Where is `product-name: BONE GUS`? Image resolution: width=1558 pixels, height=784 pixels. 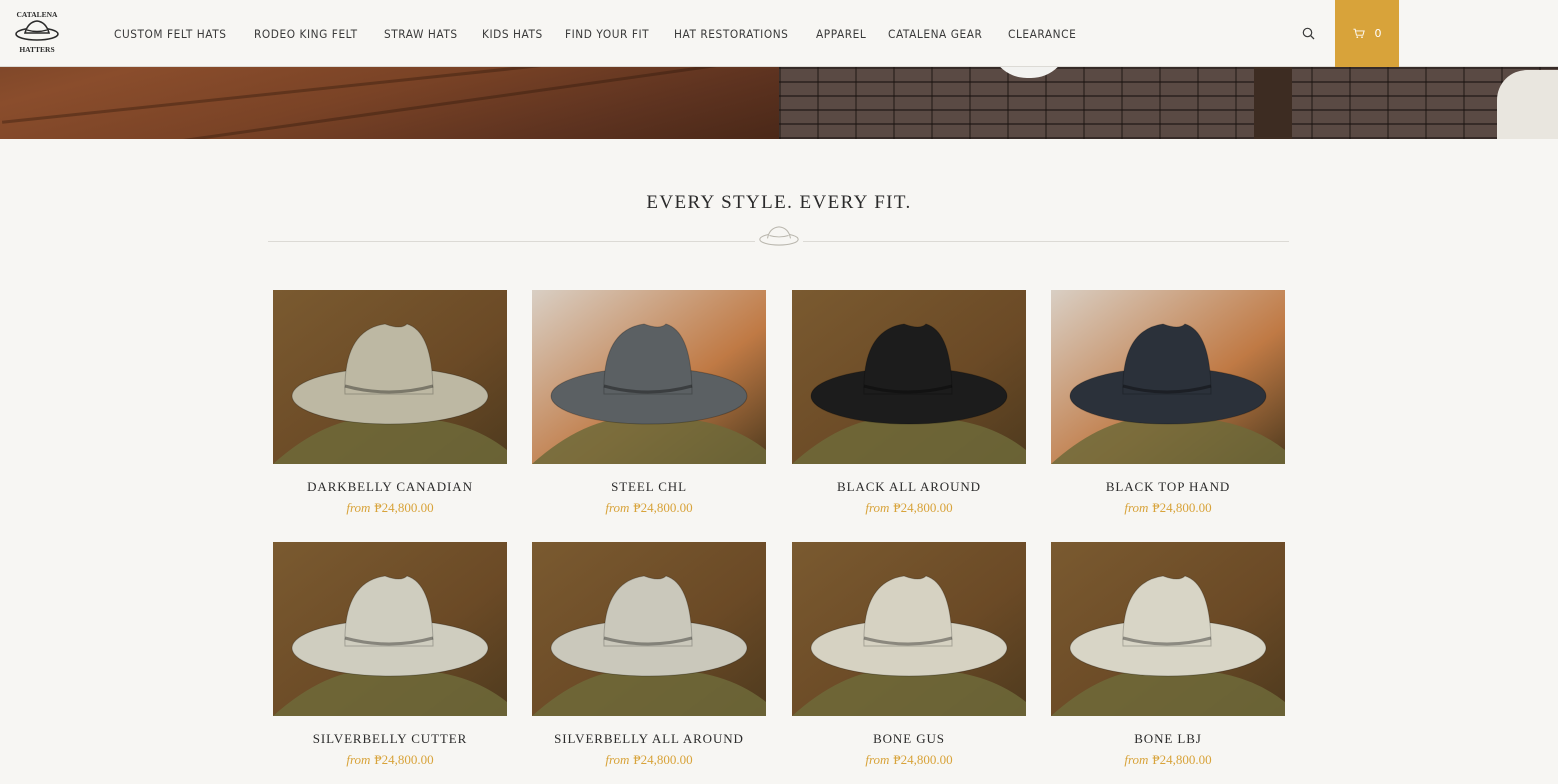 product-name: BONE GUS is located at coordinates (909, 739).